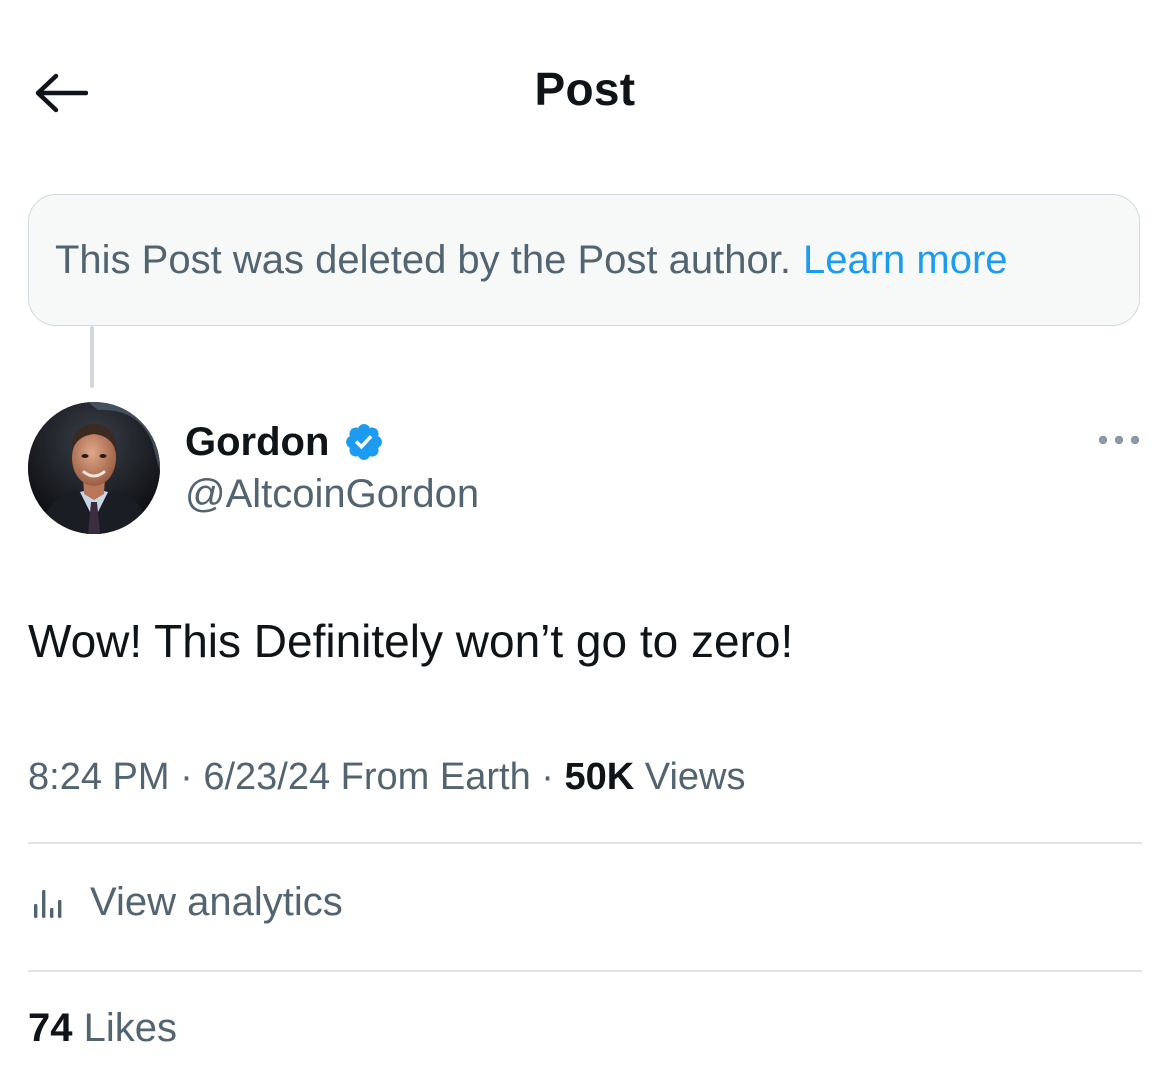 The image size is (1170, 1081). I want to click on views-label: Views, so click(695, 777).